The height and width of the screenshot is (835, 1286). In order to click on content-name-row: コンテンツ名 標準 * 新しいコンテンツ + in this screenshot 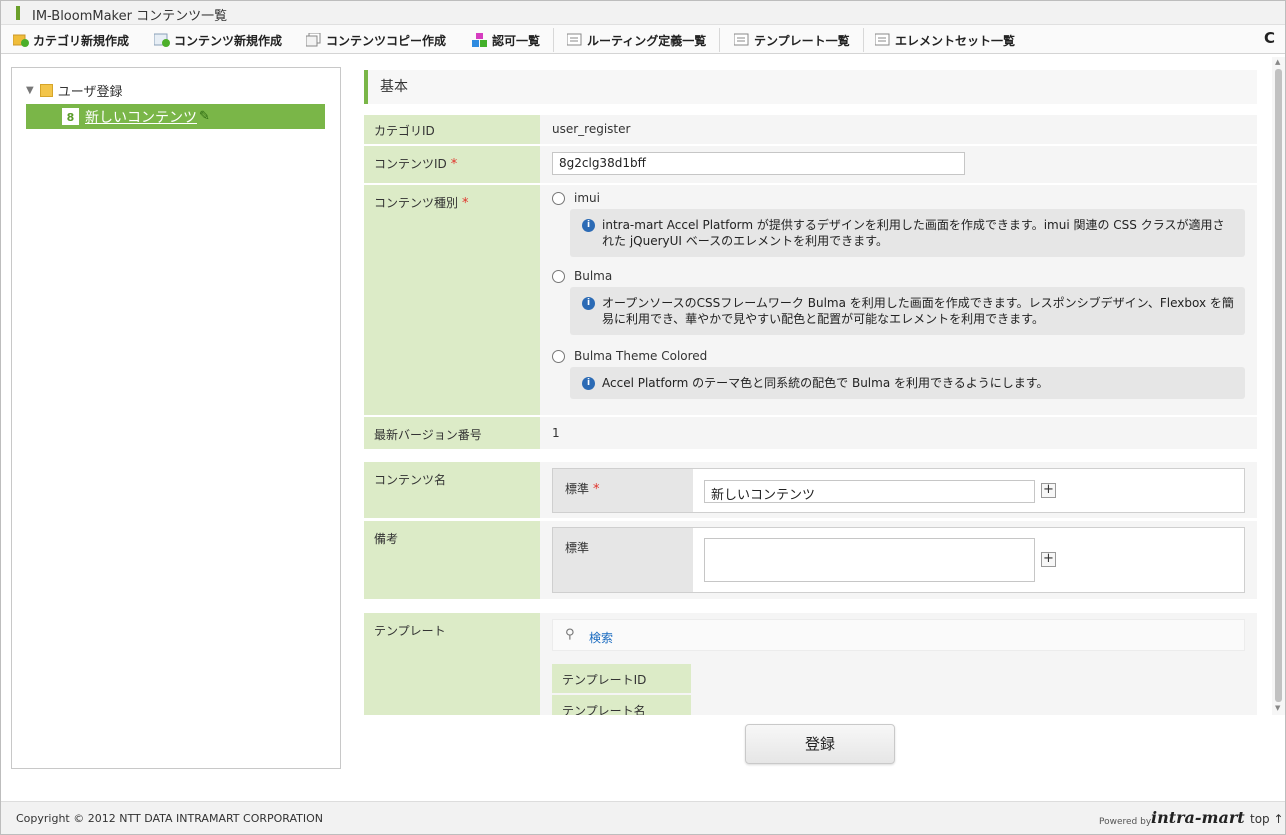, I will do `click(810, 490)`.